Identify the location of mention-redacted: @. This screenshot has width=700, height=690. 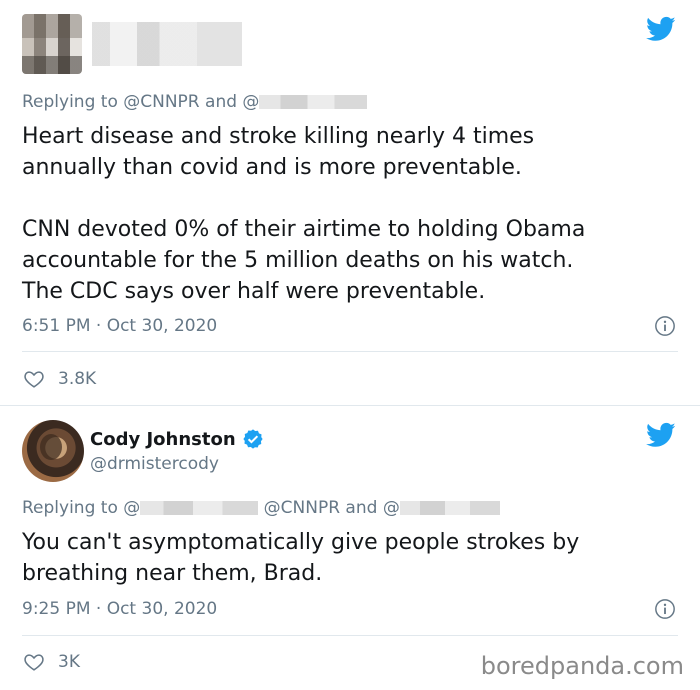
(250, 102).